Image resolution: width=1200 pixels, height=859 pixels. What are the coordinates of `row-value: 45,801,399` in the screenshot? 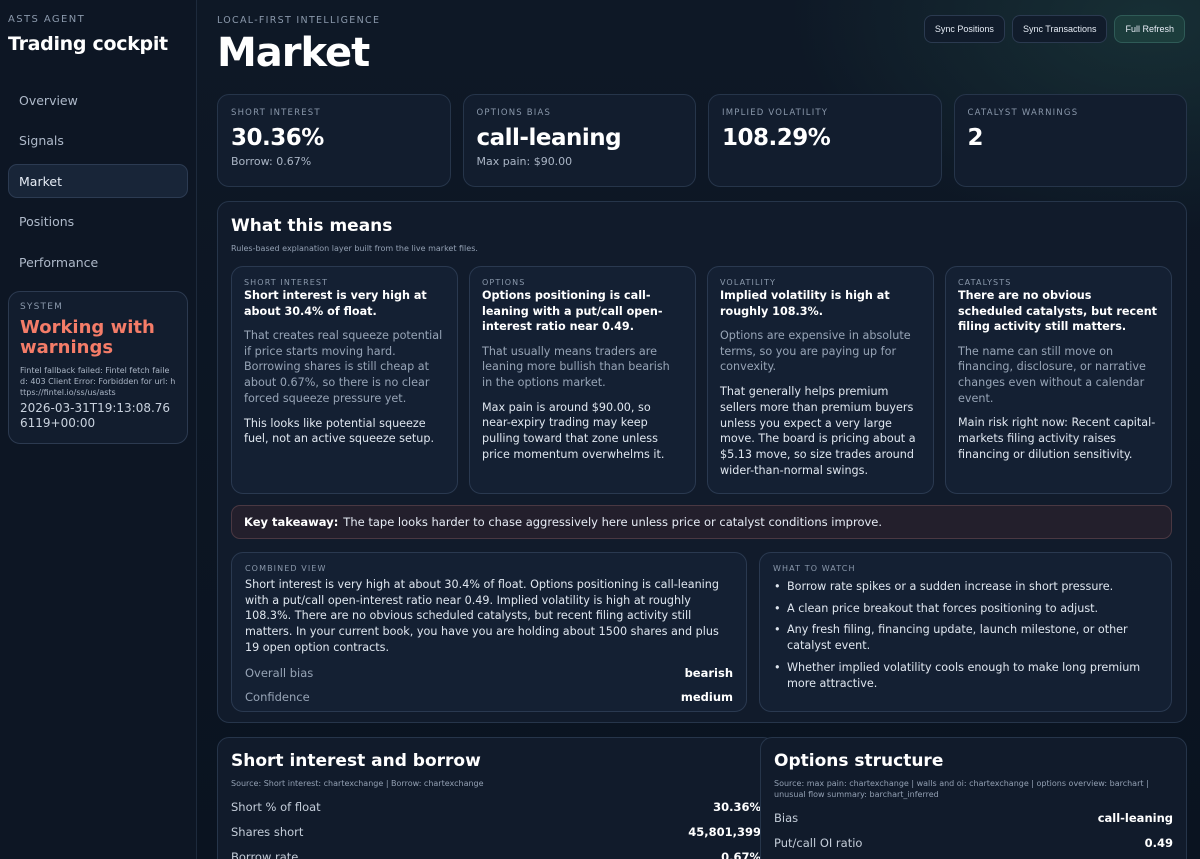 It's located at (724, 832).